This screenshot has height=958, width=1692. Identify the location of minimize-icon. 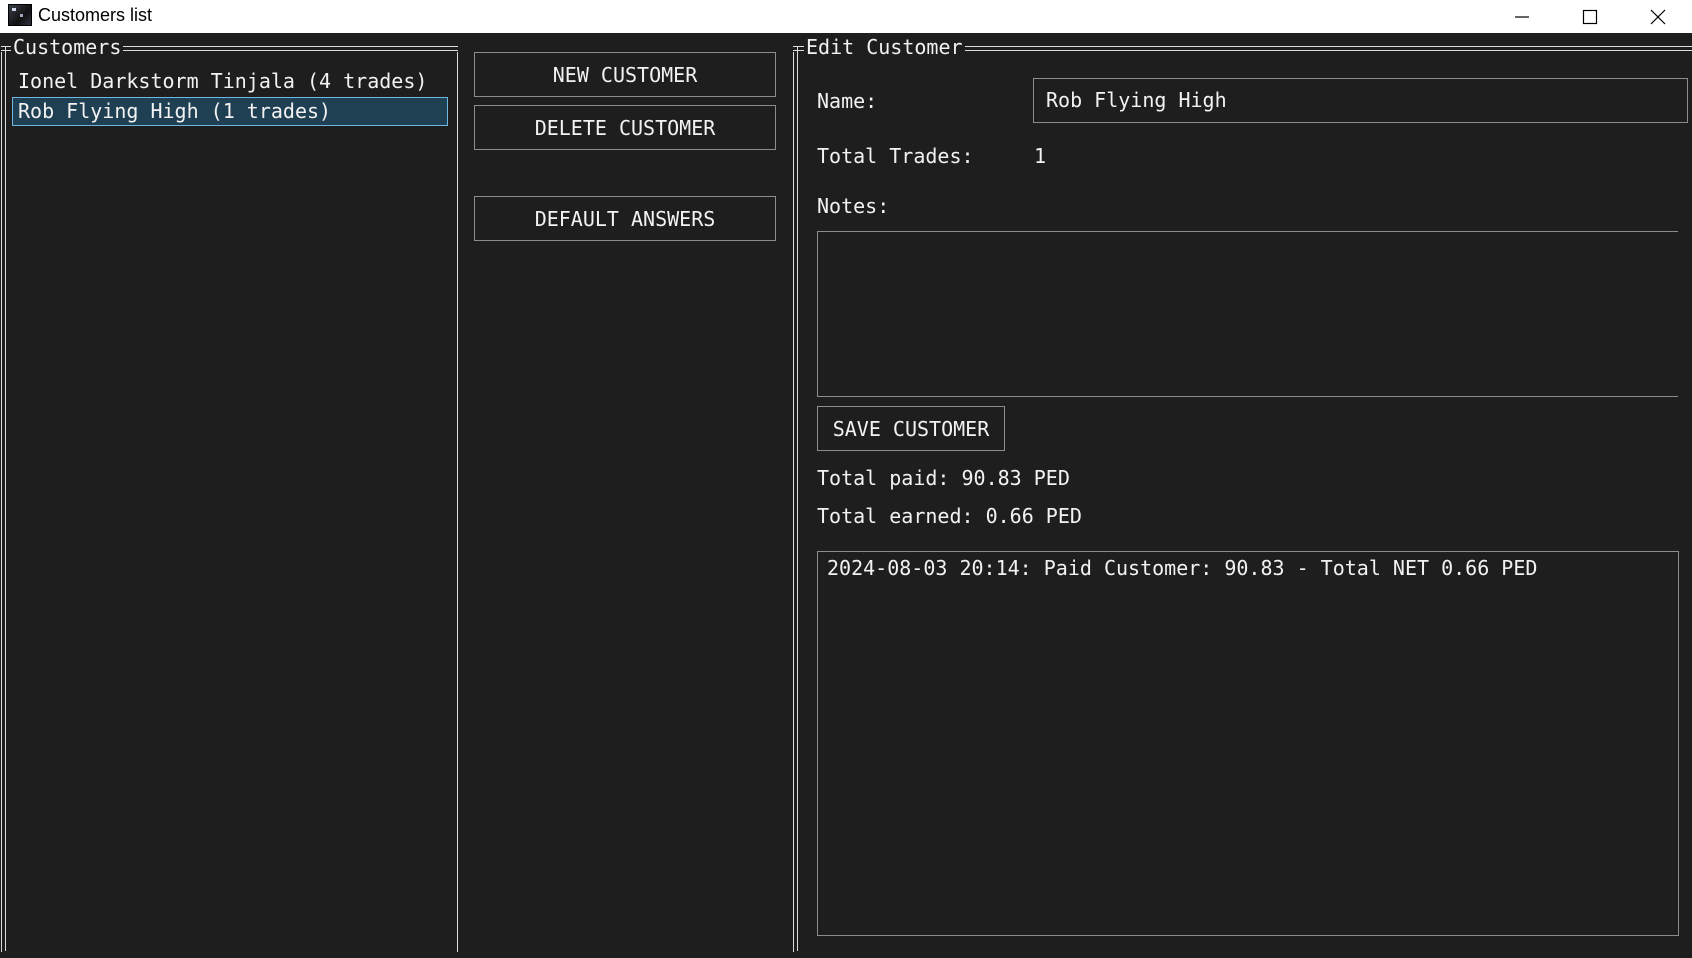
(1522, 16).